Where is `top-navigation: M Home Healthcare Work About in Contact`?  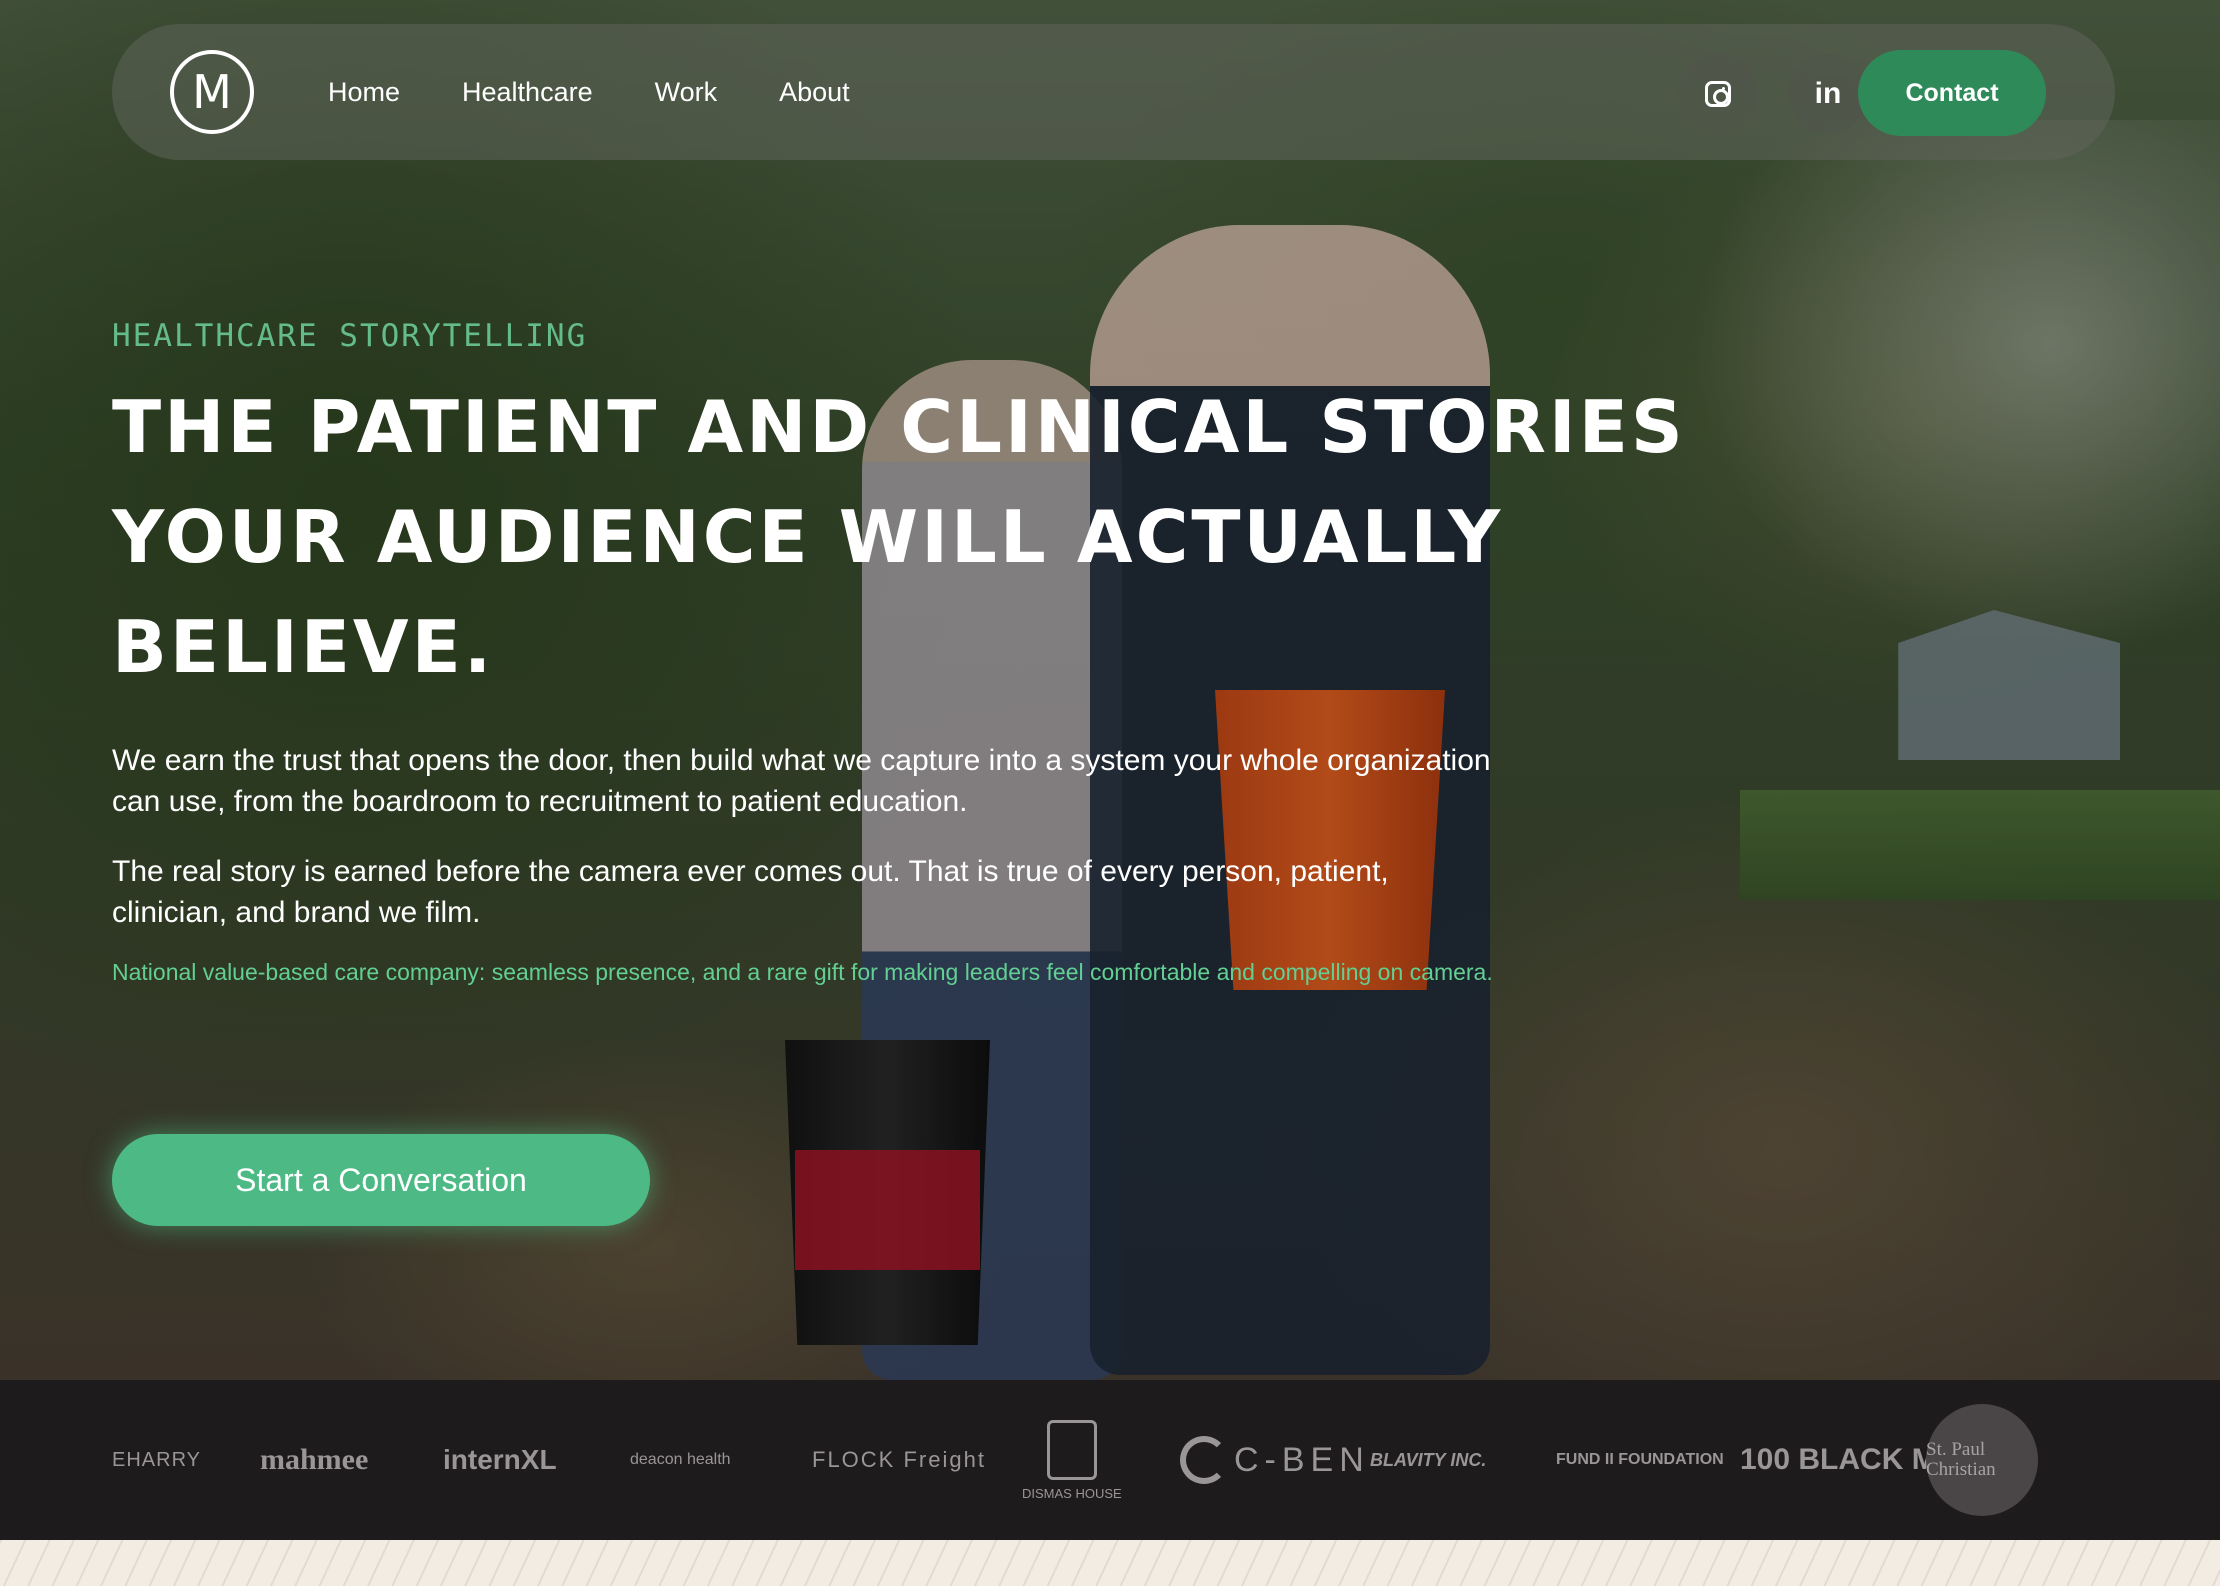 top-navigation: M Home Healthcare Work About in Contact is located at coordinates (1113, 92).